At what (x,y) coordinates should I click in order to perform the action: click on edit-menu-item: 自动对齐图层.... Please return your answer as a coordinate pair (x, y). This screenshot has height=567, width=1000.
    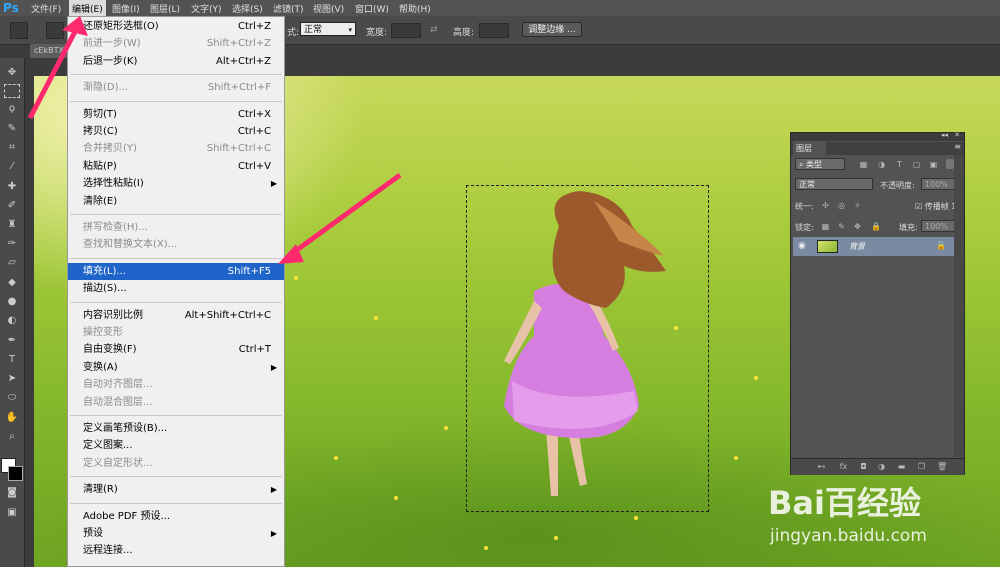
    Looking at the image, I should click on (176, 384).